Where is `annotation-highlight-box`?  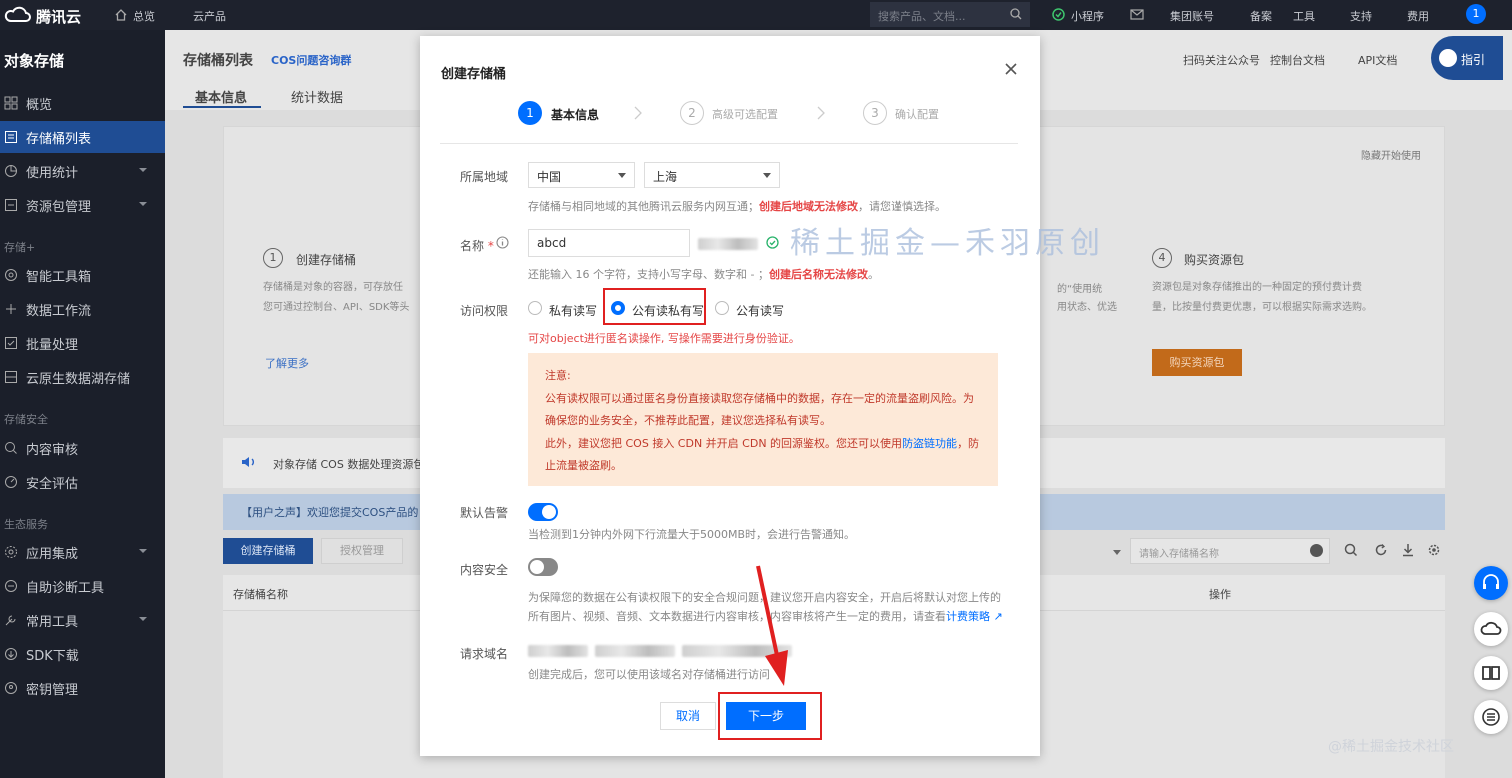 annotation-highlight-box is located at coordinates (654, 306).